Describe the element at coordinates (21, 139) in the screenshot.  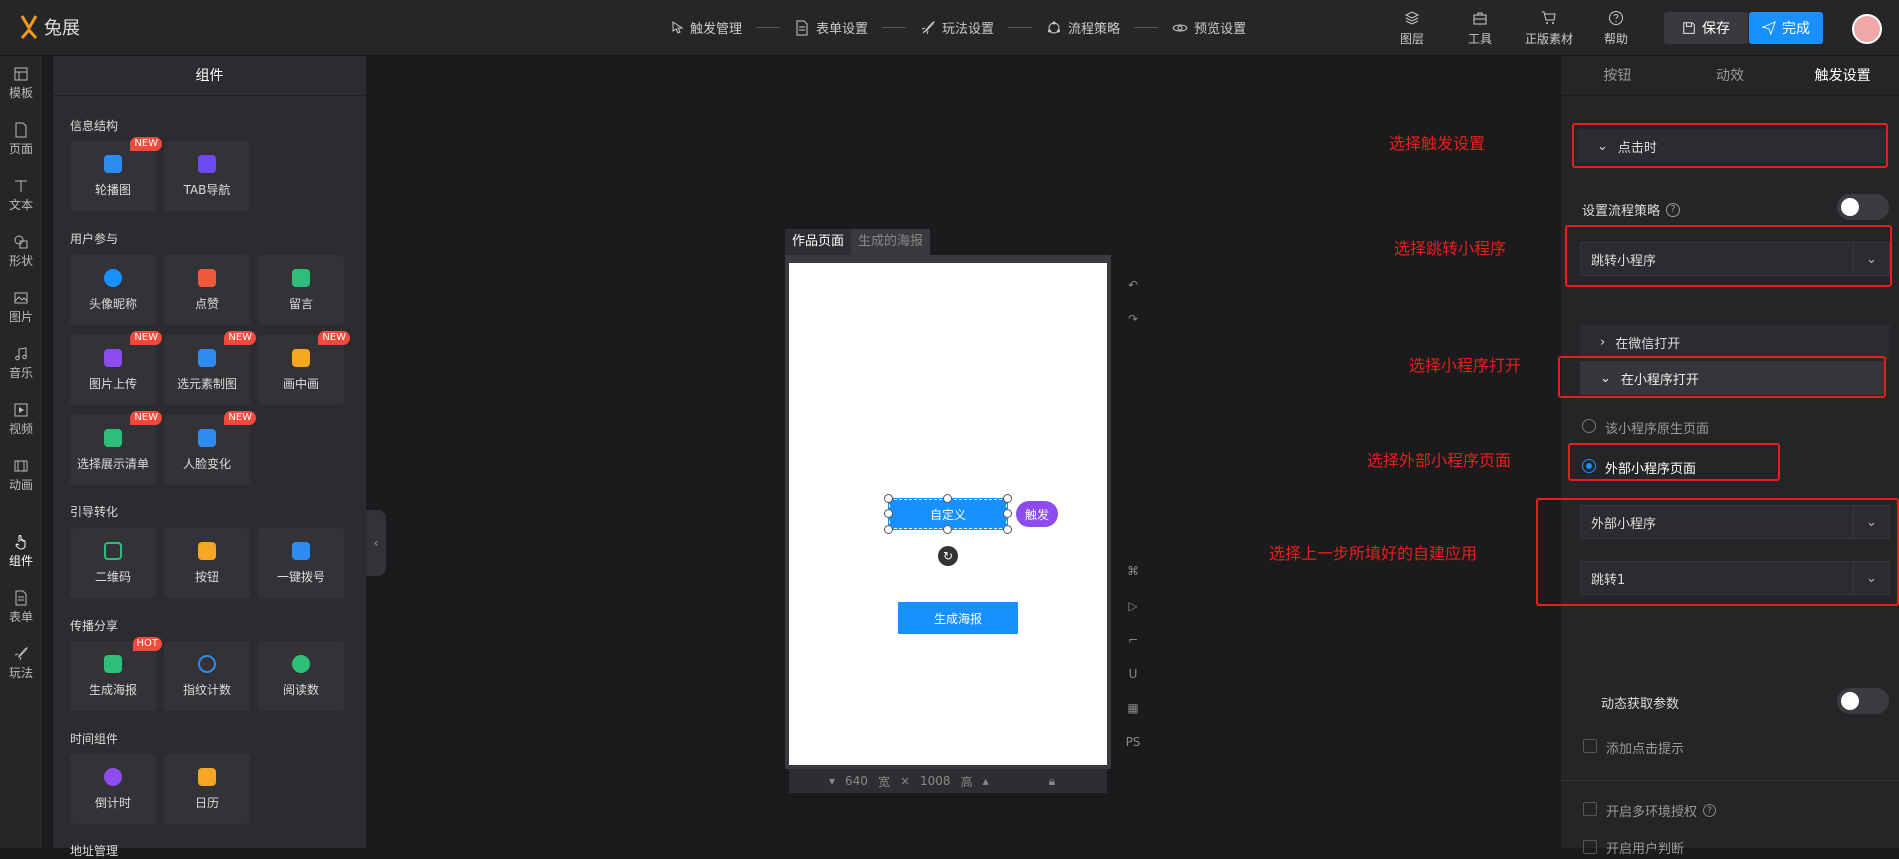
I see `rail-page: 页面` at that location.